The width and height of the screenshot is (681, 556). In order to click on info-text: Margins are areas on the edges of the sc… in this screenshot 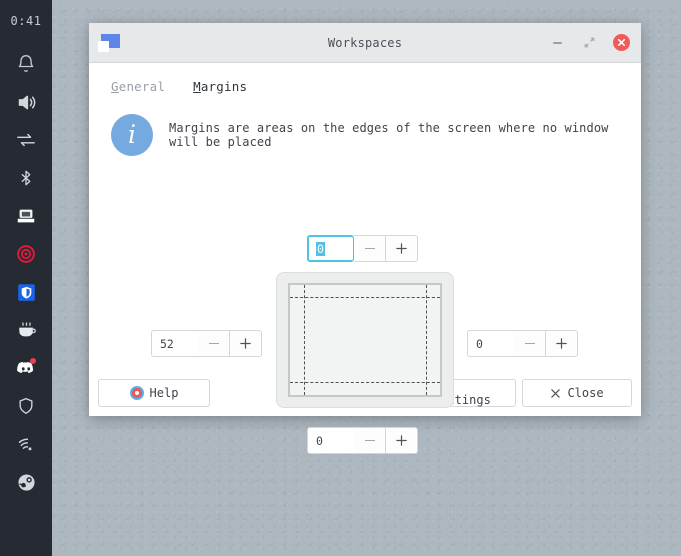, I will do `click(389, 135)`.